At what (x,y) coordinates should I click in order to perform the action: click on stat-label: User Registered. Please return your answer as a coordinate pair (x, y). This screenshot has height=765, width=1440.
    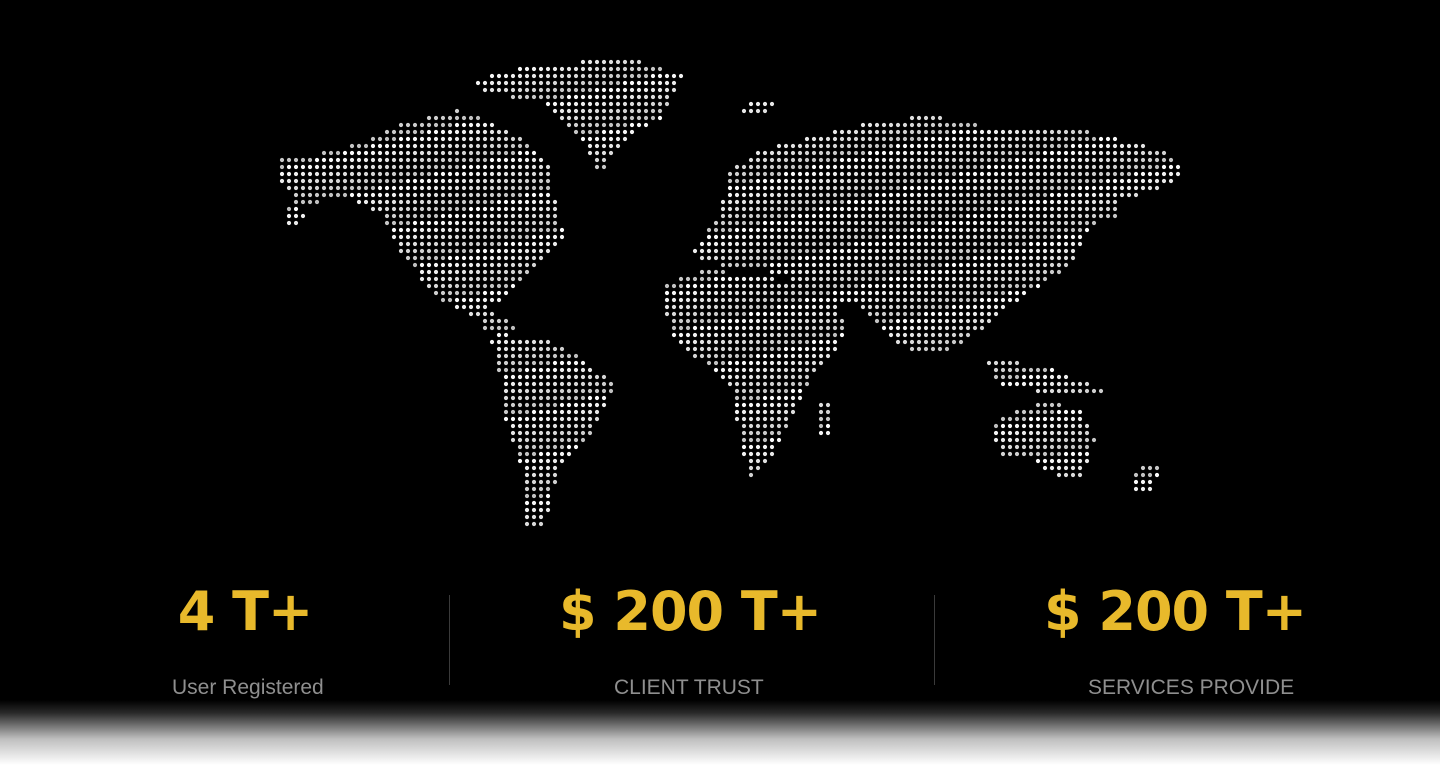
    Looking at the image, I should click on (248, 687).